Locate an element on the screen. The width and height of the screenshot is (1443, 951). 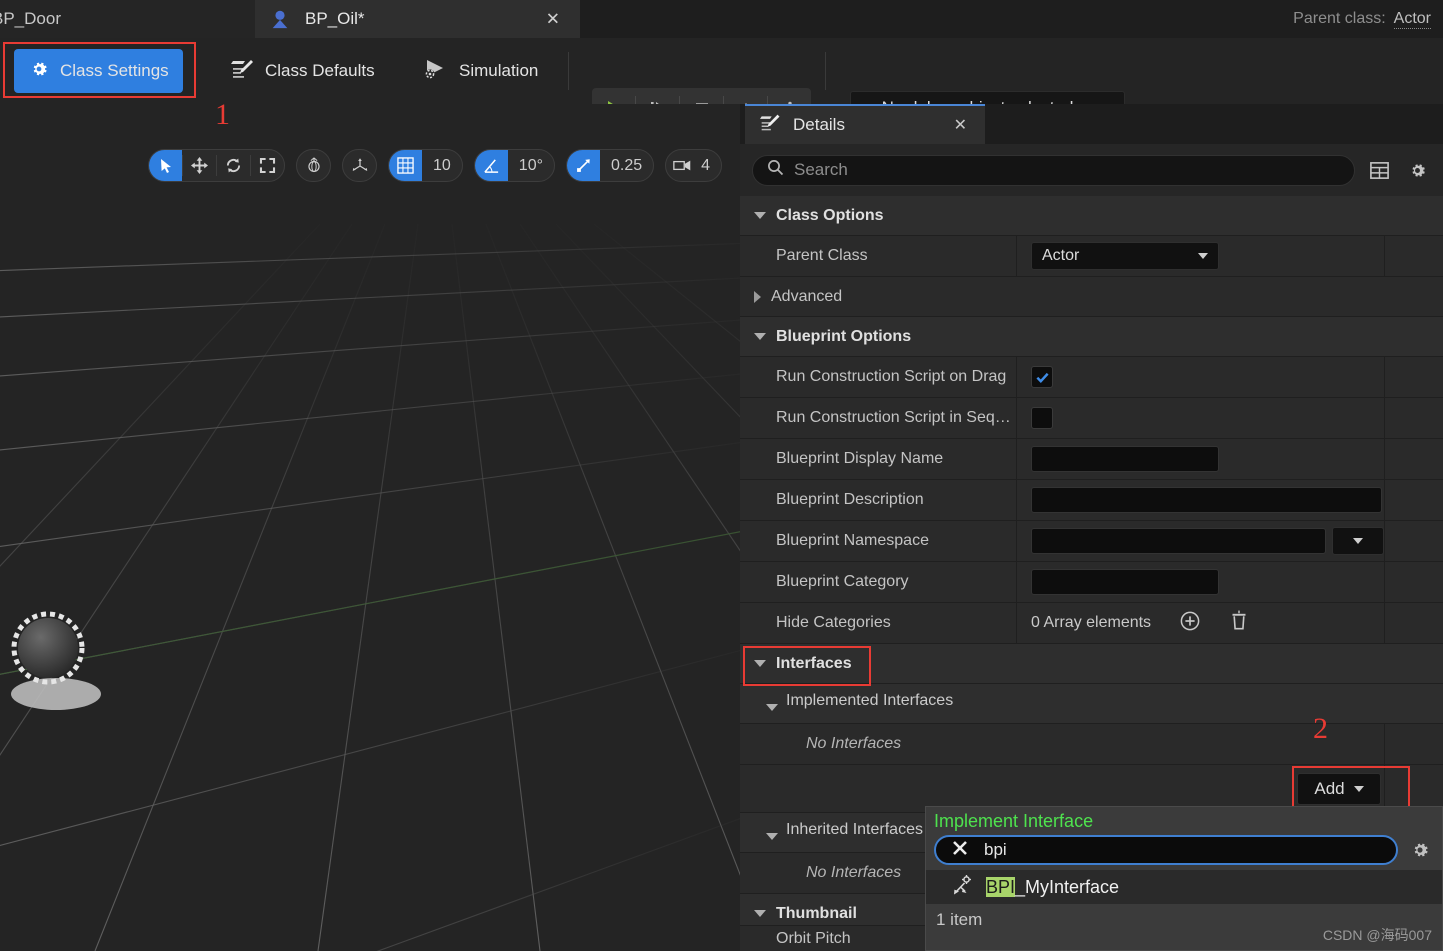
row-blueprint-display-name: Blueprint Display Name is located at coordinates (1091, 459).